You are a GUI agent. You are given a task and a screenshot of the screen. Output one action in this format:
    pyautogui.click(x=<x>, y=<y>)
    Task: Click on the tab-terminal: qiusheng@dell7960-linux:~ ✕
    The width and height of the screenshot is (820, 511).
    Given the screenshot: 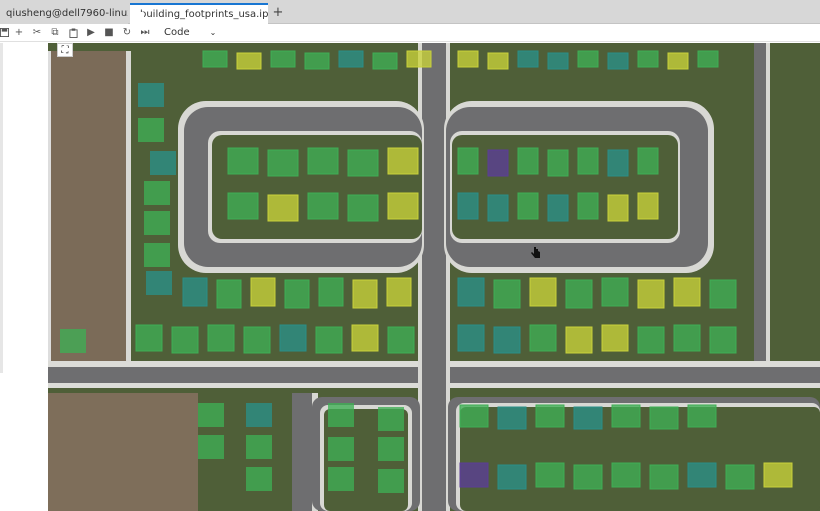 What is the action you would take?
    pyautogui.click(x=64, y=13)
    